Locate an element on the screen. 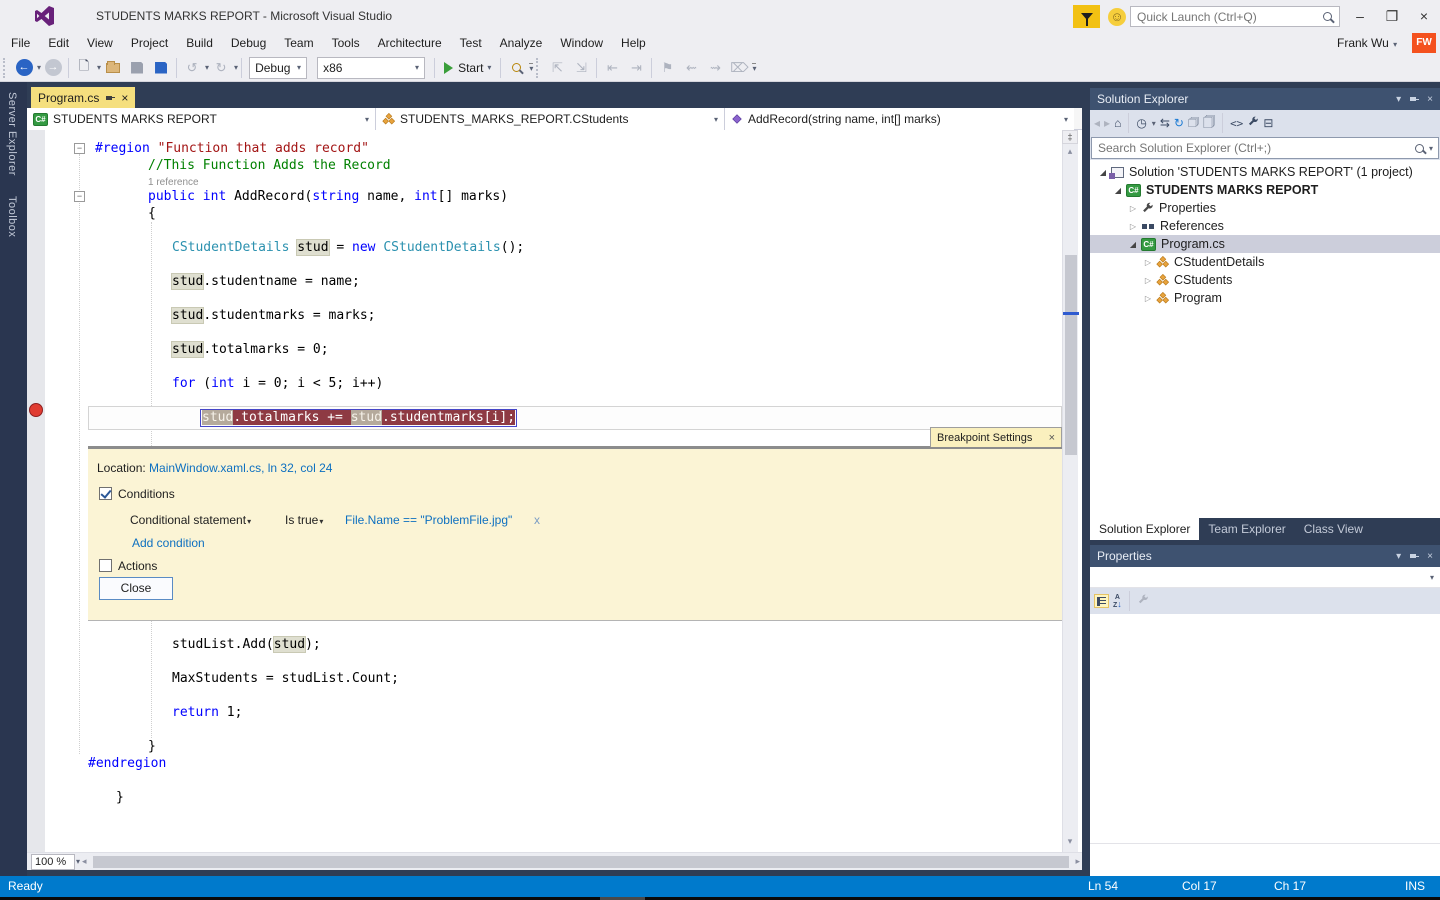 The height and width of the screenshot is (900, 1440). condition-kind-dropdown: Conditional statement▾ is located at coordinates (190, 520).